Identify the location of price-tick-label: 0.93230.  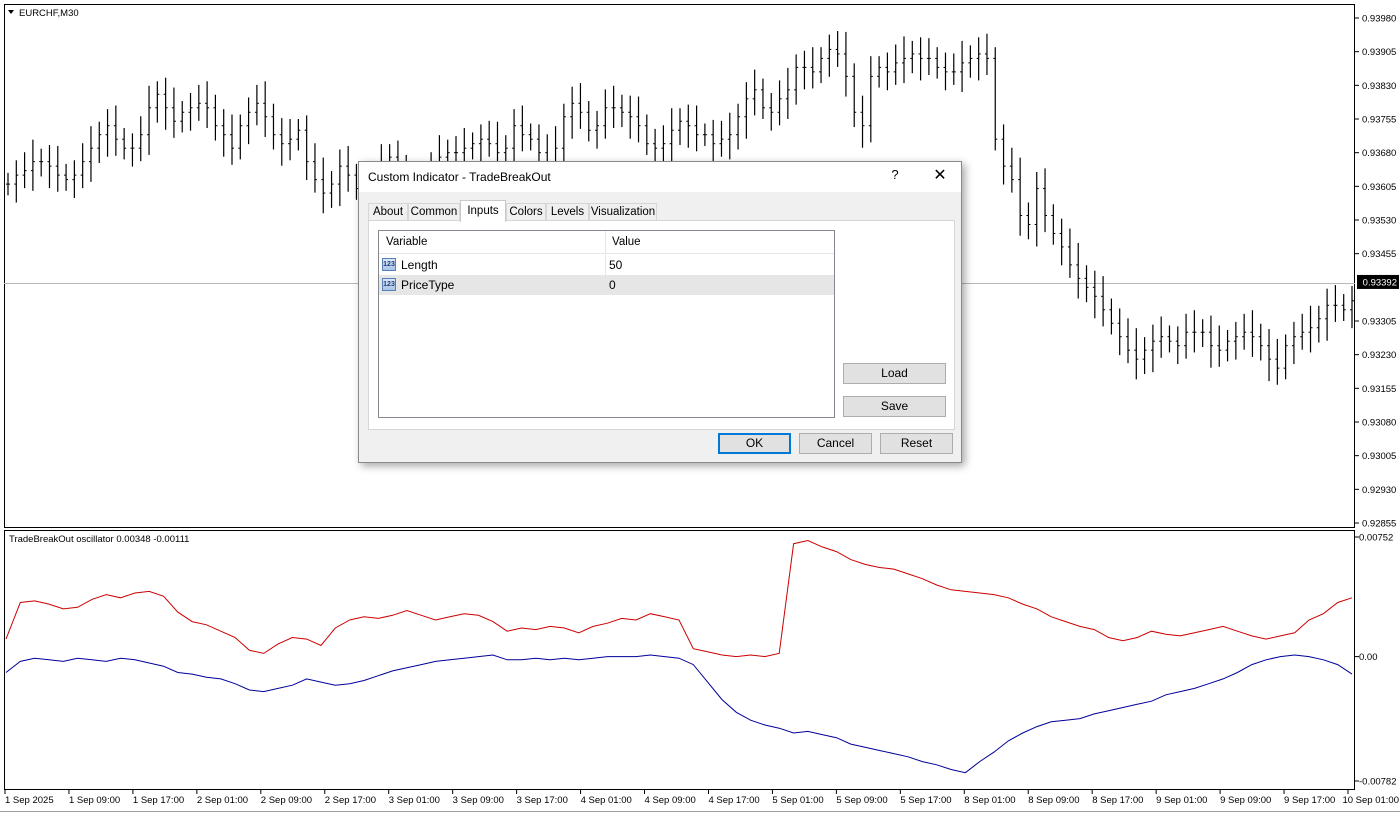
(1379, 355).